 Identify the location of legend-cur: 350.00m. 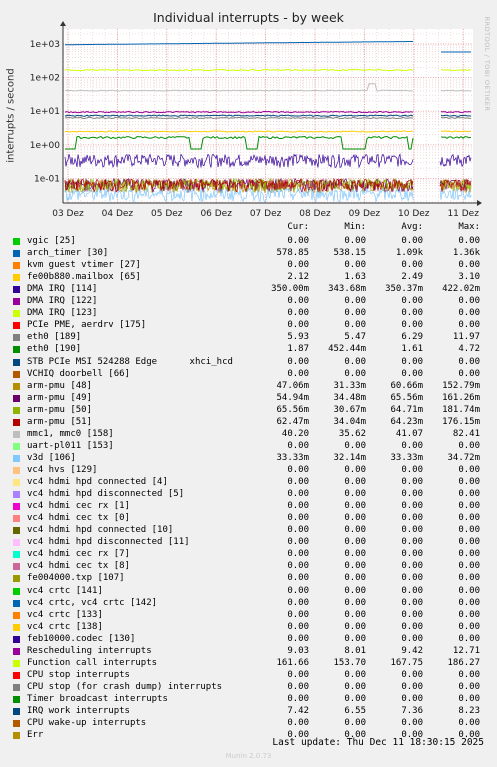
(290, 289).